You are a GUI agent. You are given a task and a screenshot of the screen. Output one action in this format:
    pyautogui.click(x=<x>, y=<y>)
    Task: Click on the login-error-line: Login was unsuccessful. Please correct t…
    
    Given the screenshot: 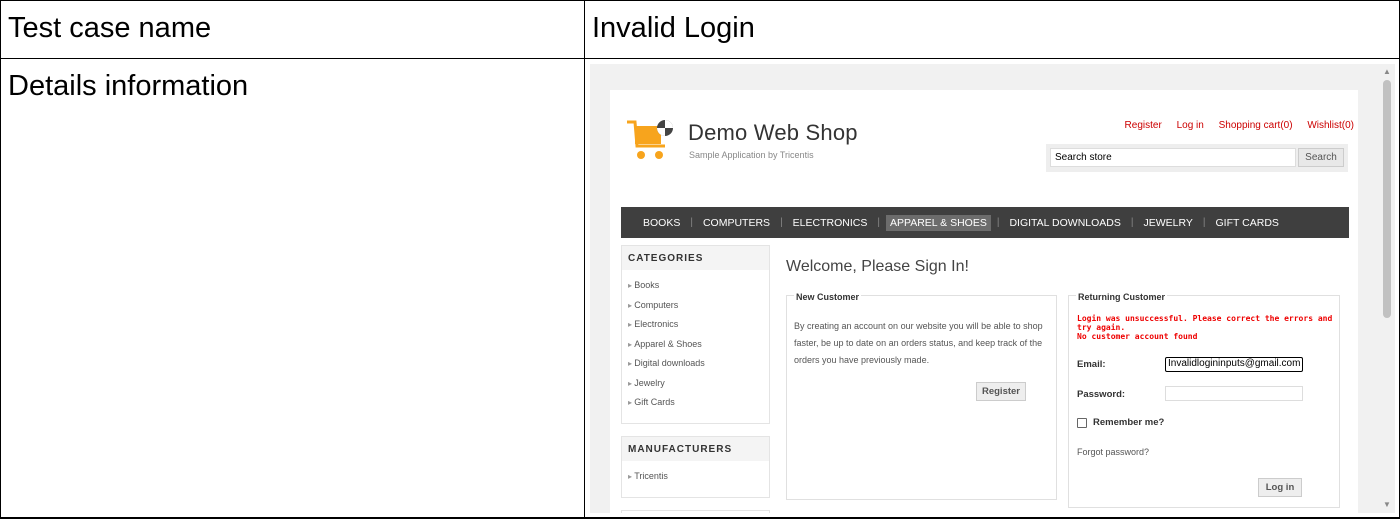 What is the action you would take?
    pyautogui.click(x=1205, y=323)
    